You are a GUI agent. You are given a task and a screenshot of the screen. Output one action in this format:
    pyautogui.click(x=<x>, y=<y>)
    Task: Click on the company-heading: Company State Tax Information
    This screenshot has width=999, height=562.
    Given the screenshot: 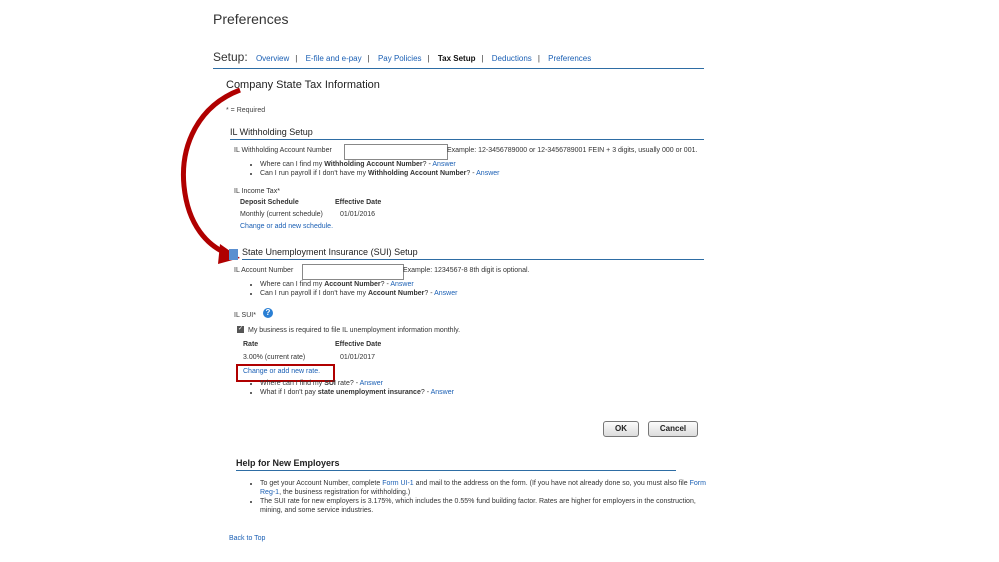 What is the action you would take?
    pyautogui.click(x=303, y=85)
    